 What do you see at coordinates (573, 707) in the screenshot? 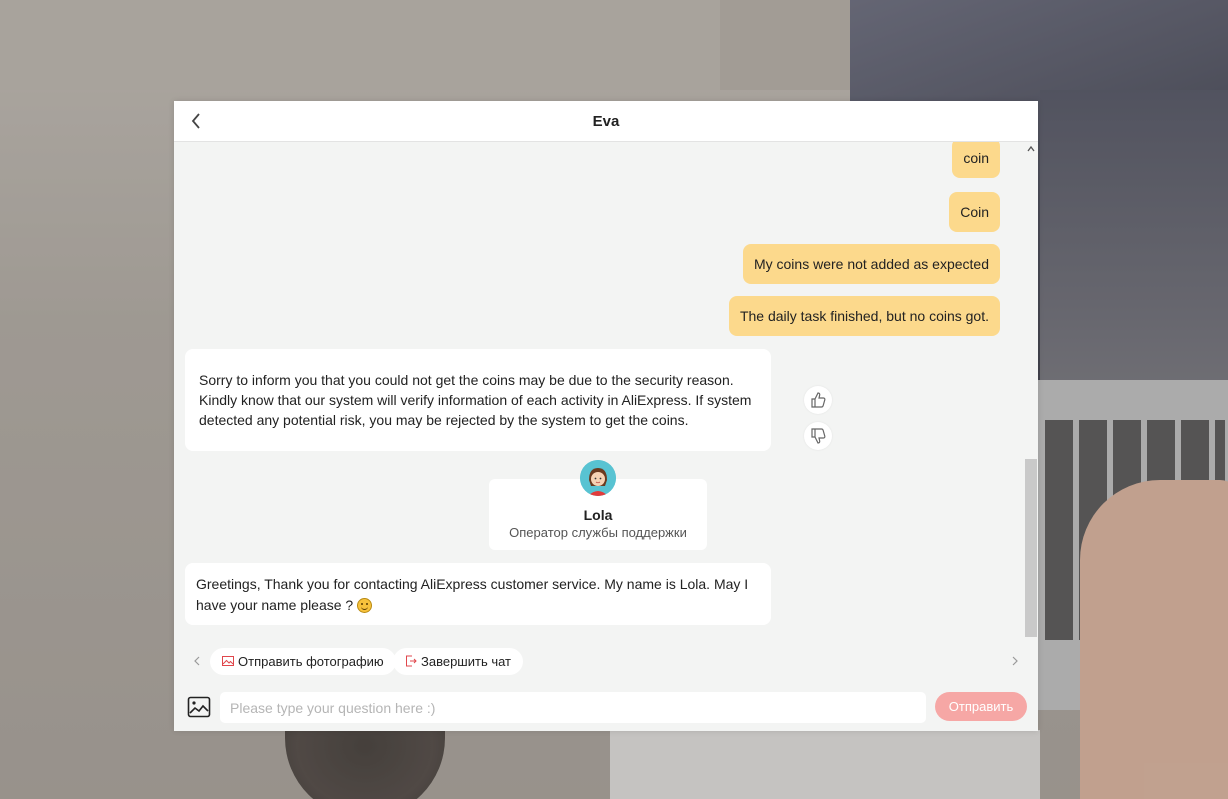
I see `message-input` at bounding box center [573, 707].